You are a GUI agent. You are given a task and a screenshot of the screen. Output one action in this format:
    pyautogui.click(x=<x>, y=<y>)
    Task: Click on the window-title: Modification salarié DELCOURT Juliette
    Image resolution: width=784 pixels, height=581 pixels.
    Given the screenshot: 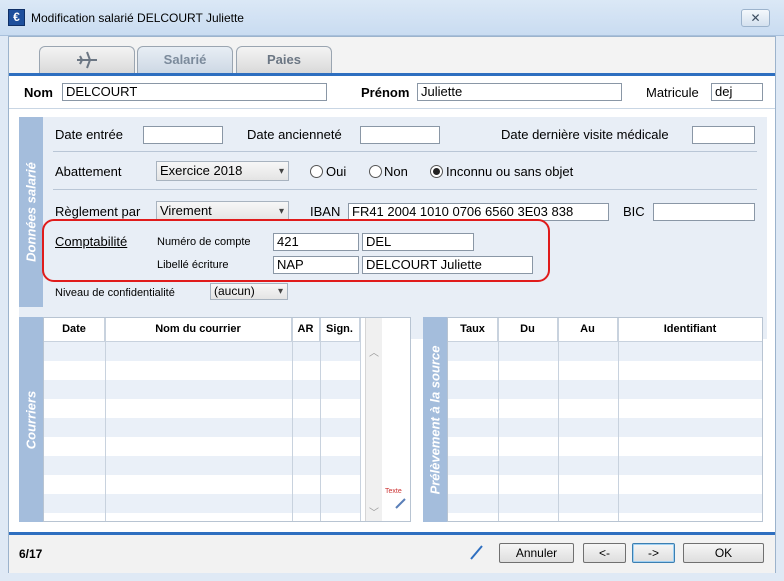 What is the action you would take?
    pyautogui.click(x=137, y=18)
    